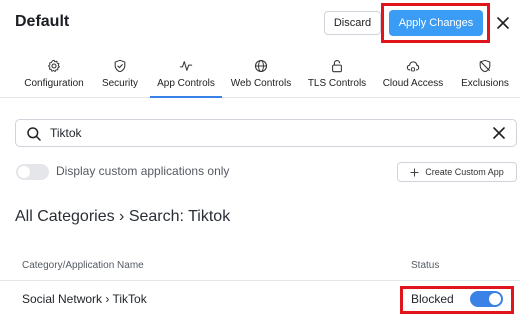  I want to click on tab-label: TLS Controls, so click(337, 83).